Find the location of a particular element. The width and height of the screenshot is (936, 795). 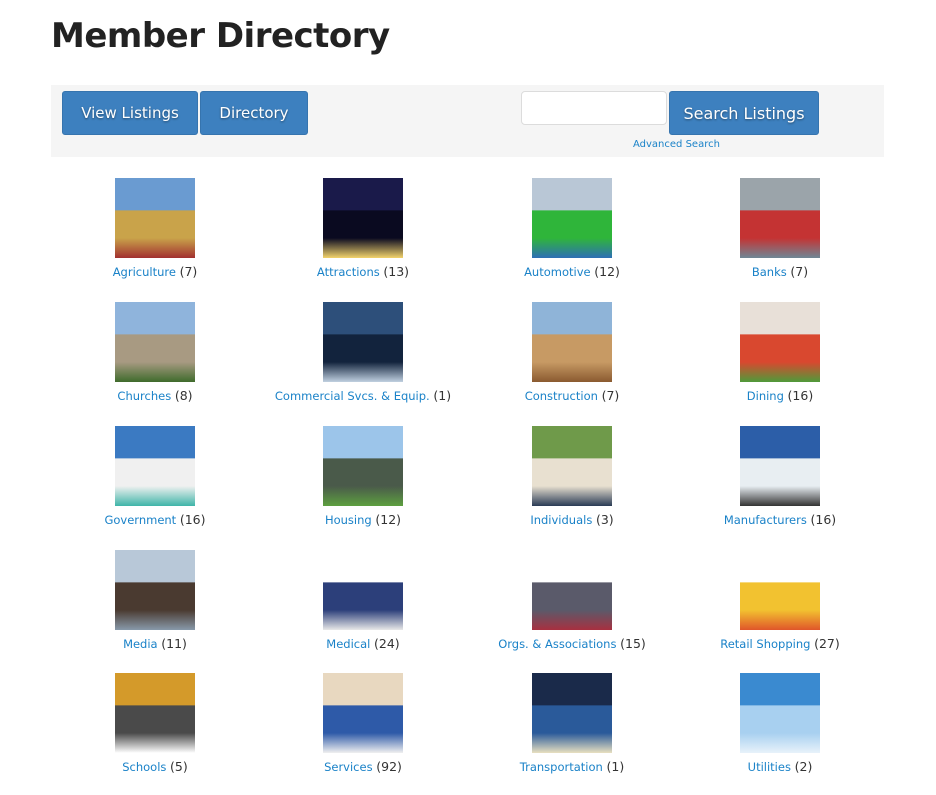

category-item: Churches (8) is located at coordinates (155, 352).